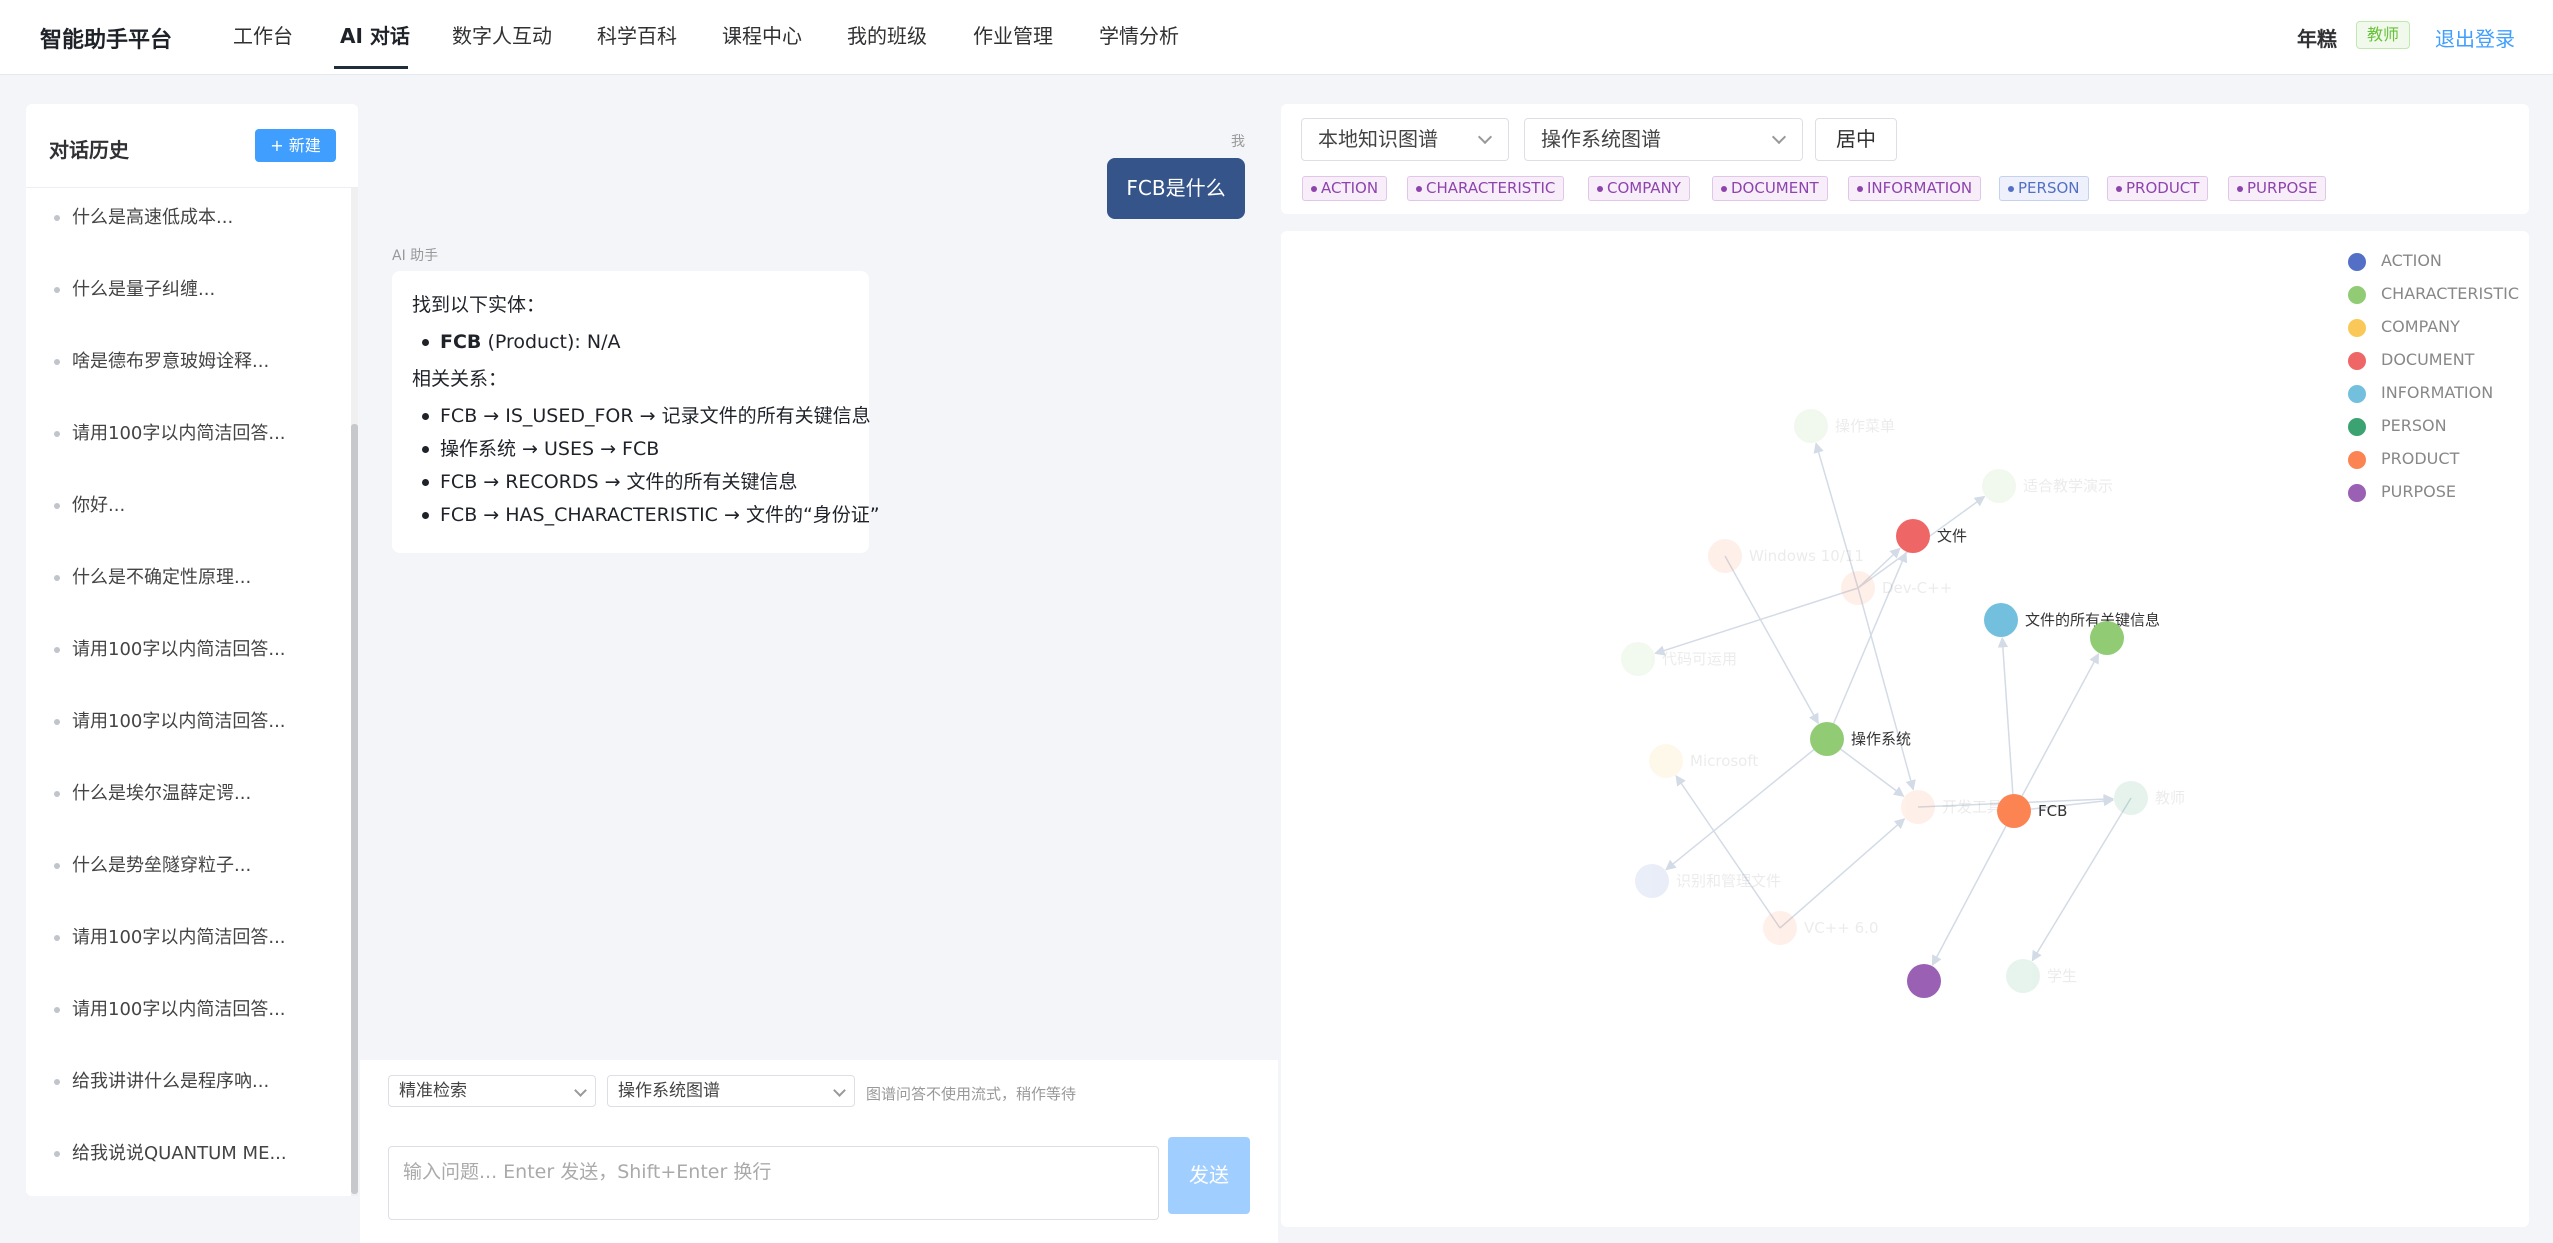  What do you see at coordinates (1486, 188) in the screenshot?
I see `tag-characteristic: CHARACTERISTIC` at bounding box center [1486, 188].